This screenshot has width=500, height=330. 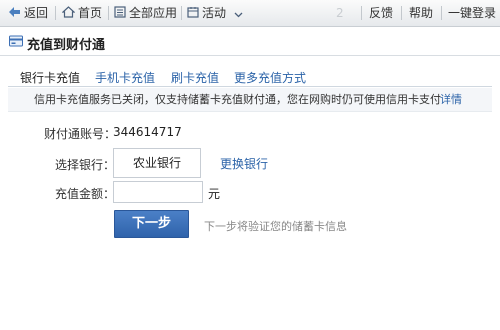 I want to click on top-toolbar: 返回 首页 全部应用 活动 2 反馈 帮助 一键登录, so click(x=250, y=13).